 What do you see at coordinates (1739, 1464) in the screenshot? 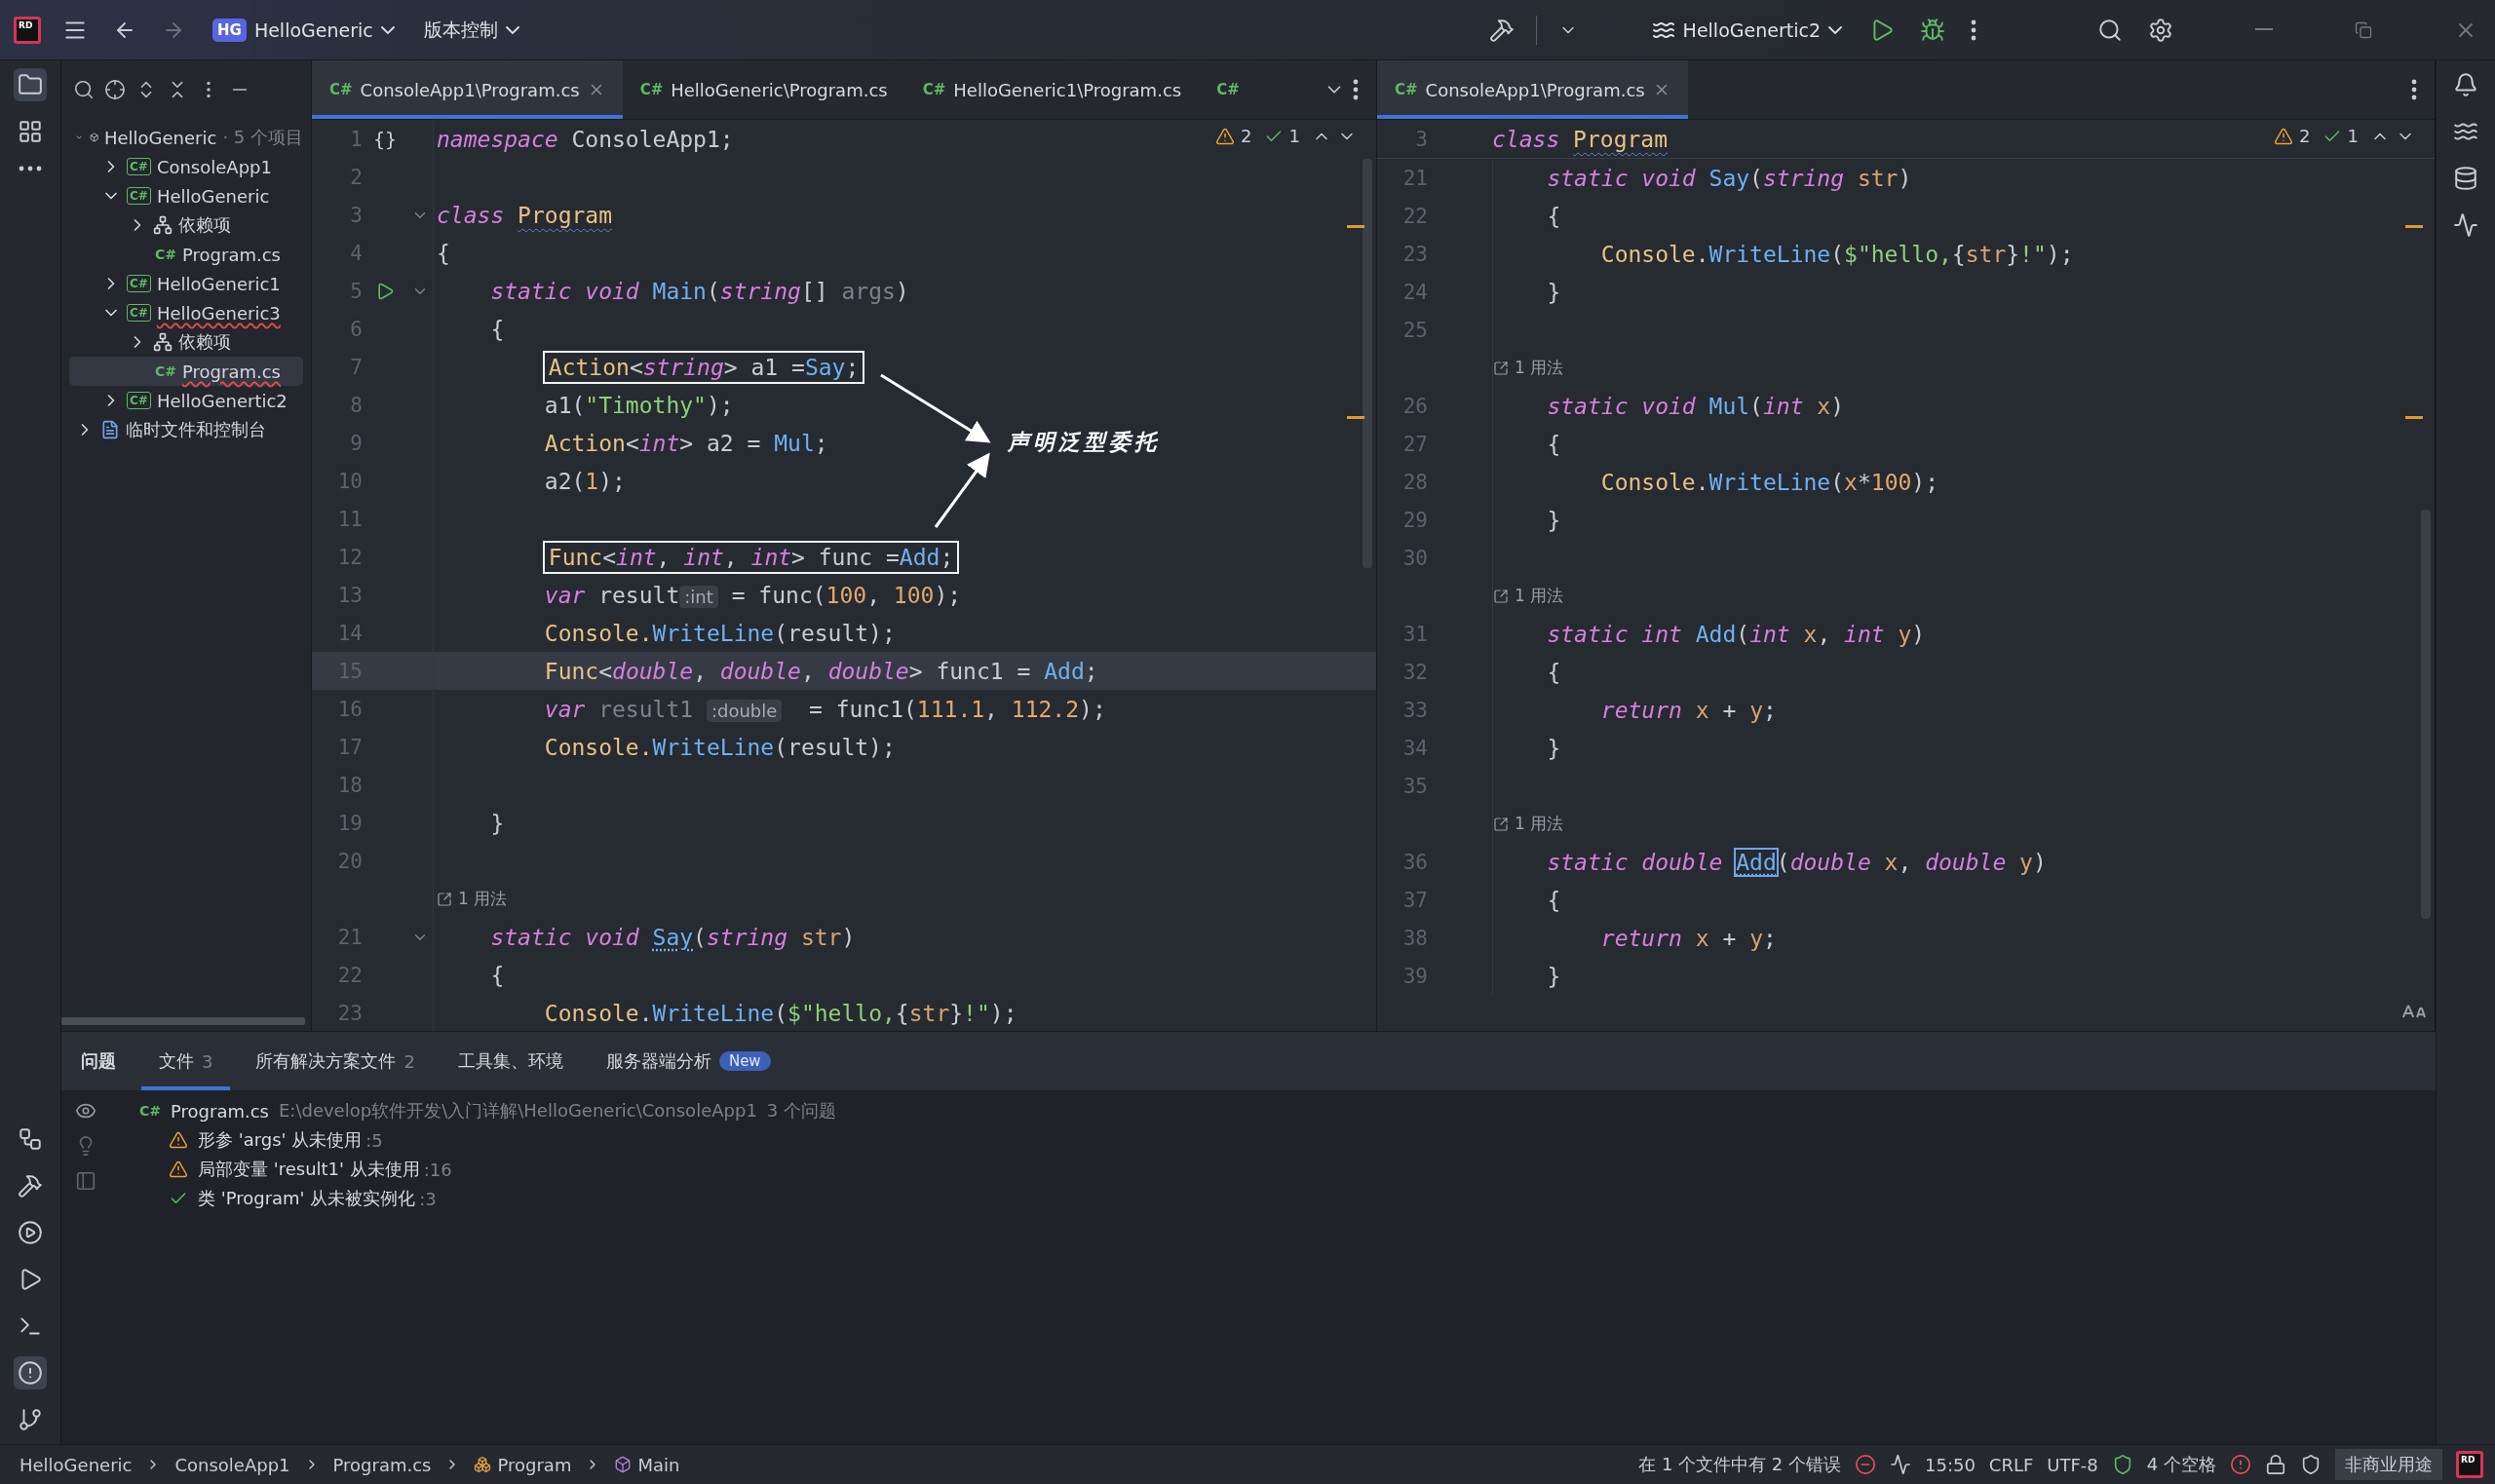
I see `error-summary: 在 1 个文件中有 2 个错误` at bounding box center [1739, 1464].